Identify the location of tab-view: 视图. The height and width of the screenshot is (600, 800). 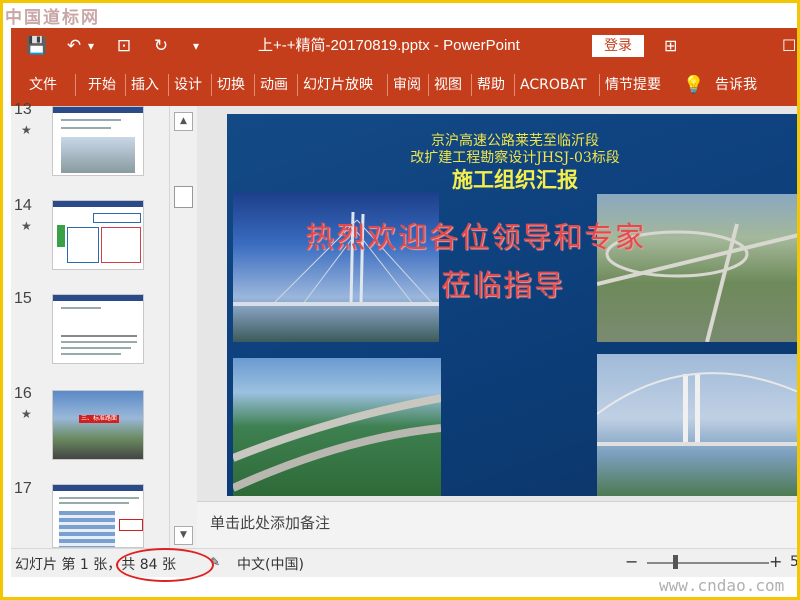
(448, 85).